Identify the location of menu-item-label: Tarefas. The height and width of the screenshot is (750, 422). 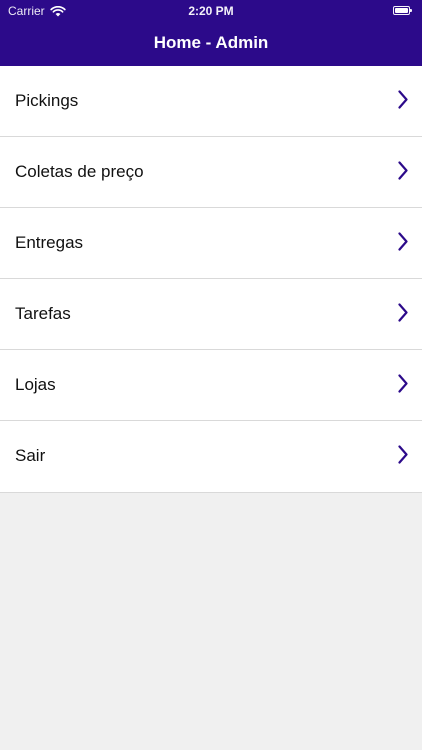
(43, 313).